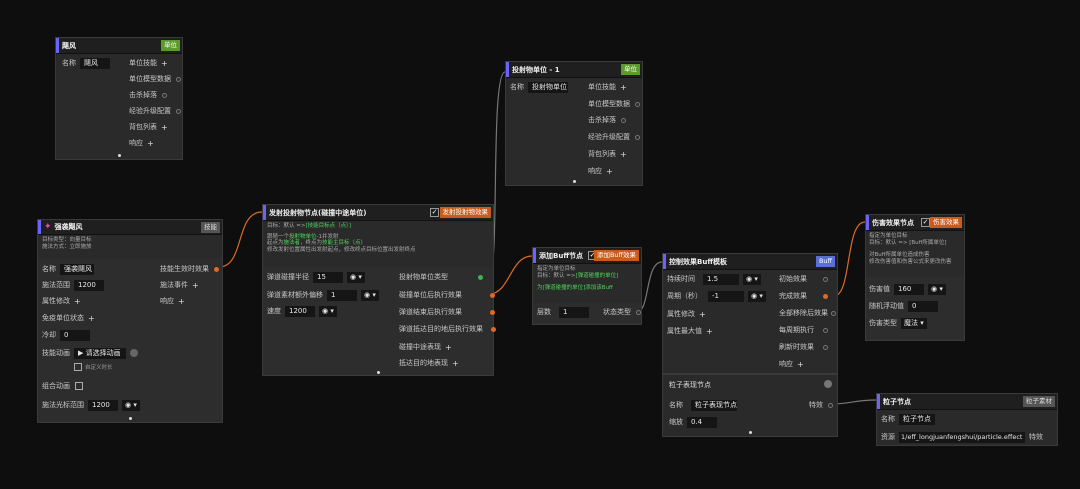 This screenshot has width=1080, height=489. Describe the element at coordinates (378, 213) in the screenshot. I see `node-header: 发射投射物节点(碰撞中途单位) ✓ 发射投射物效果` at that location.